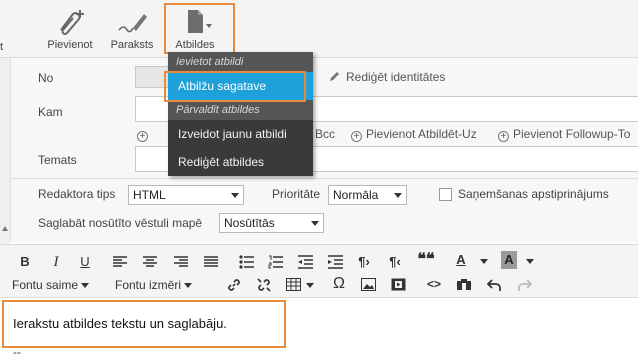 The height and width of the screenshot is (362, 638). I want to click on editor-type-value: HTML, so click(149, 195).